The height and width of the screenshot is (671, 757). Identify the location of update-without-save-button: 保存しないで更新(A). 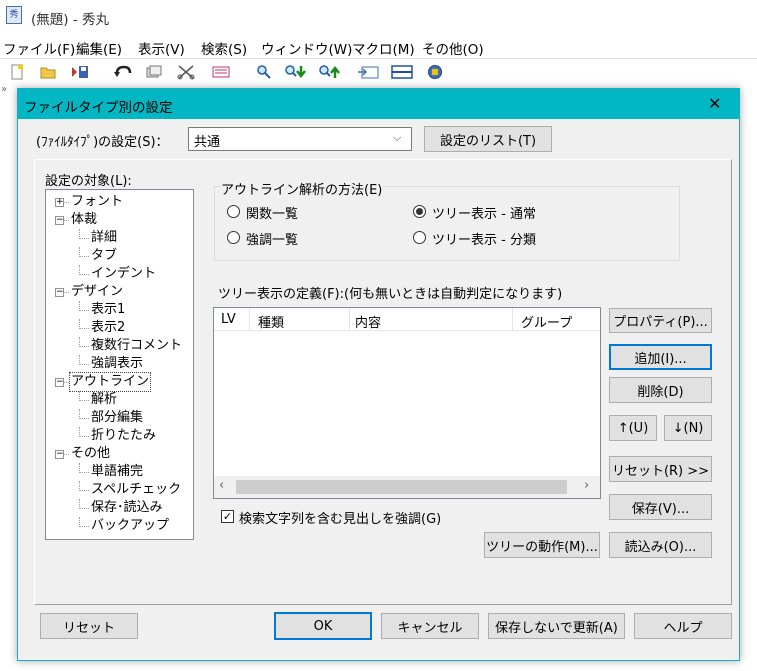
(556, 626).